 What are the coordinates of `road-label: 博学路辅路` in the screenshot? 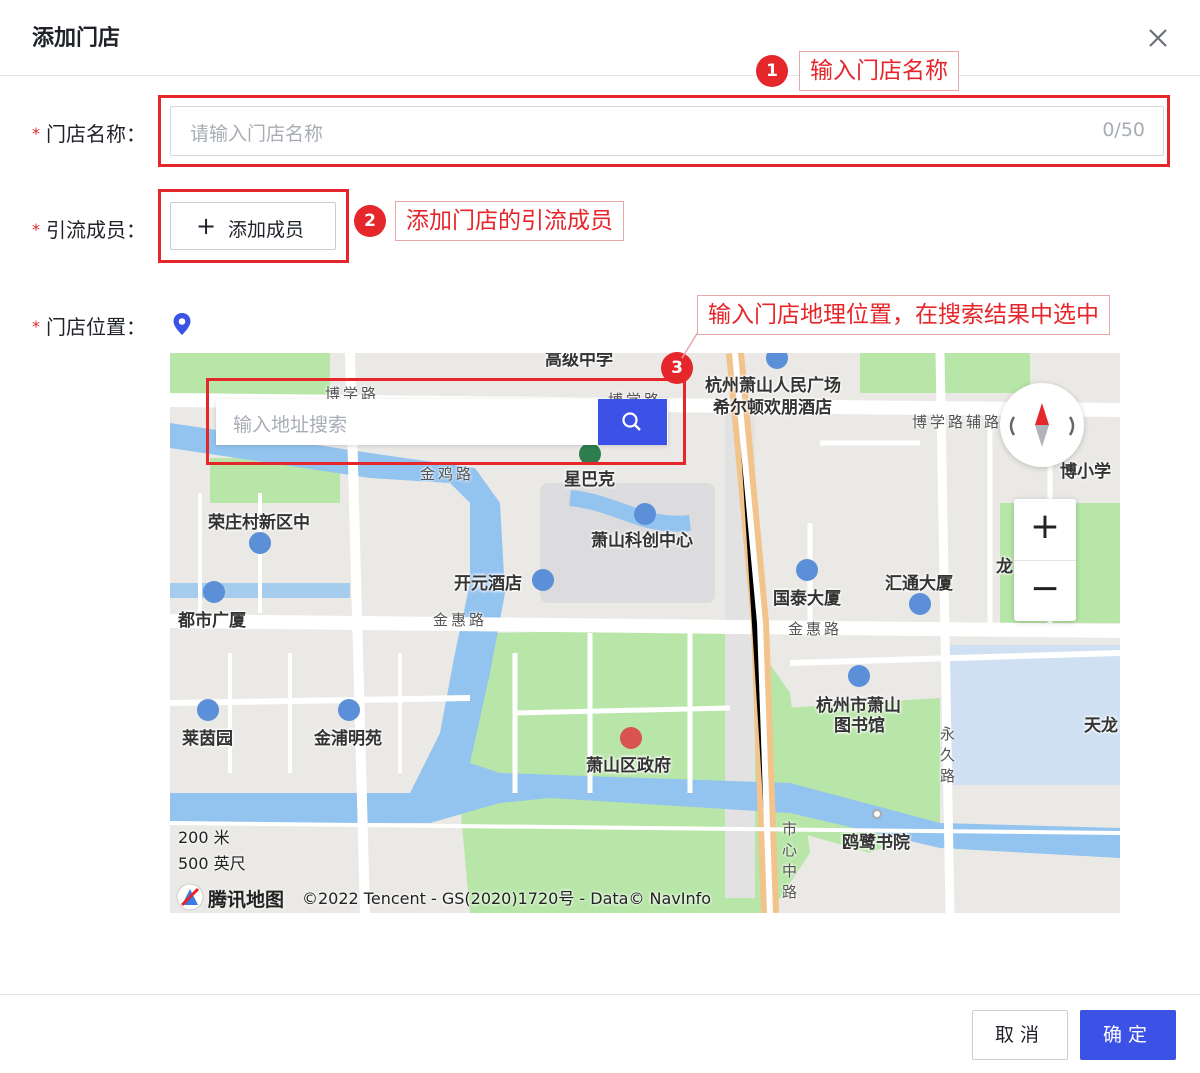 It's located at (957, 422).